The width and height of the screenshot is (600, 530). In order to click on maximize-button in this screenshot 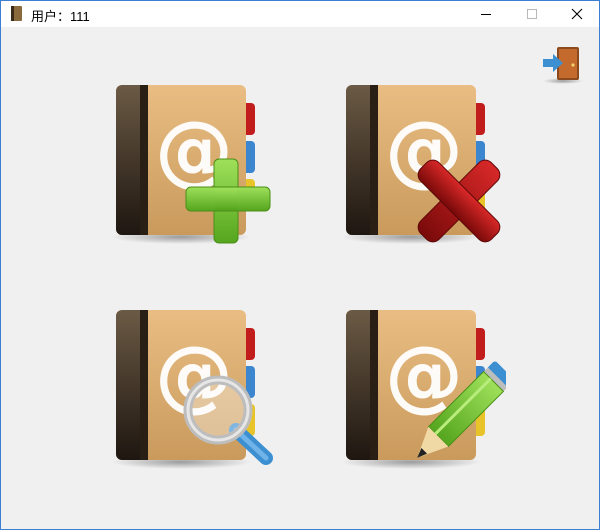, I will do `click(532, 14)`.